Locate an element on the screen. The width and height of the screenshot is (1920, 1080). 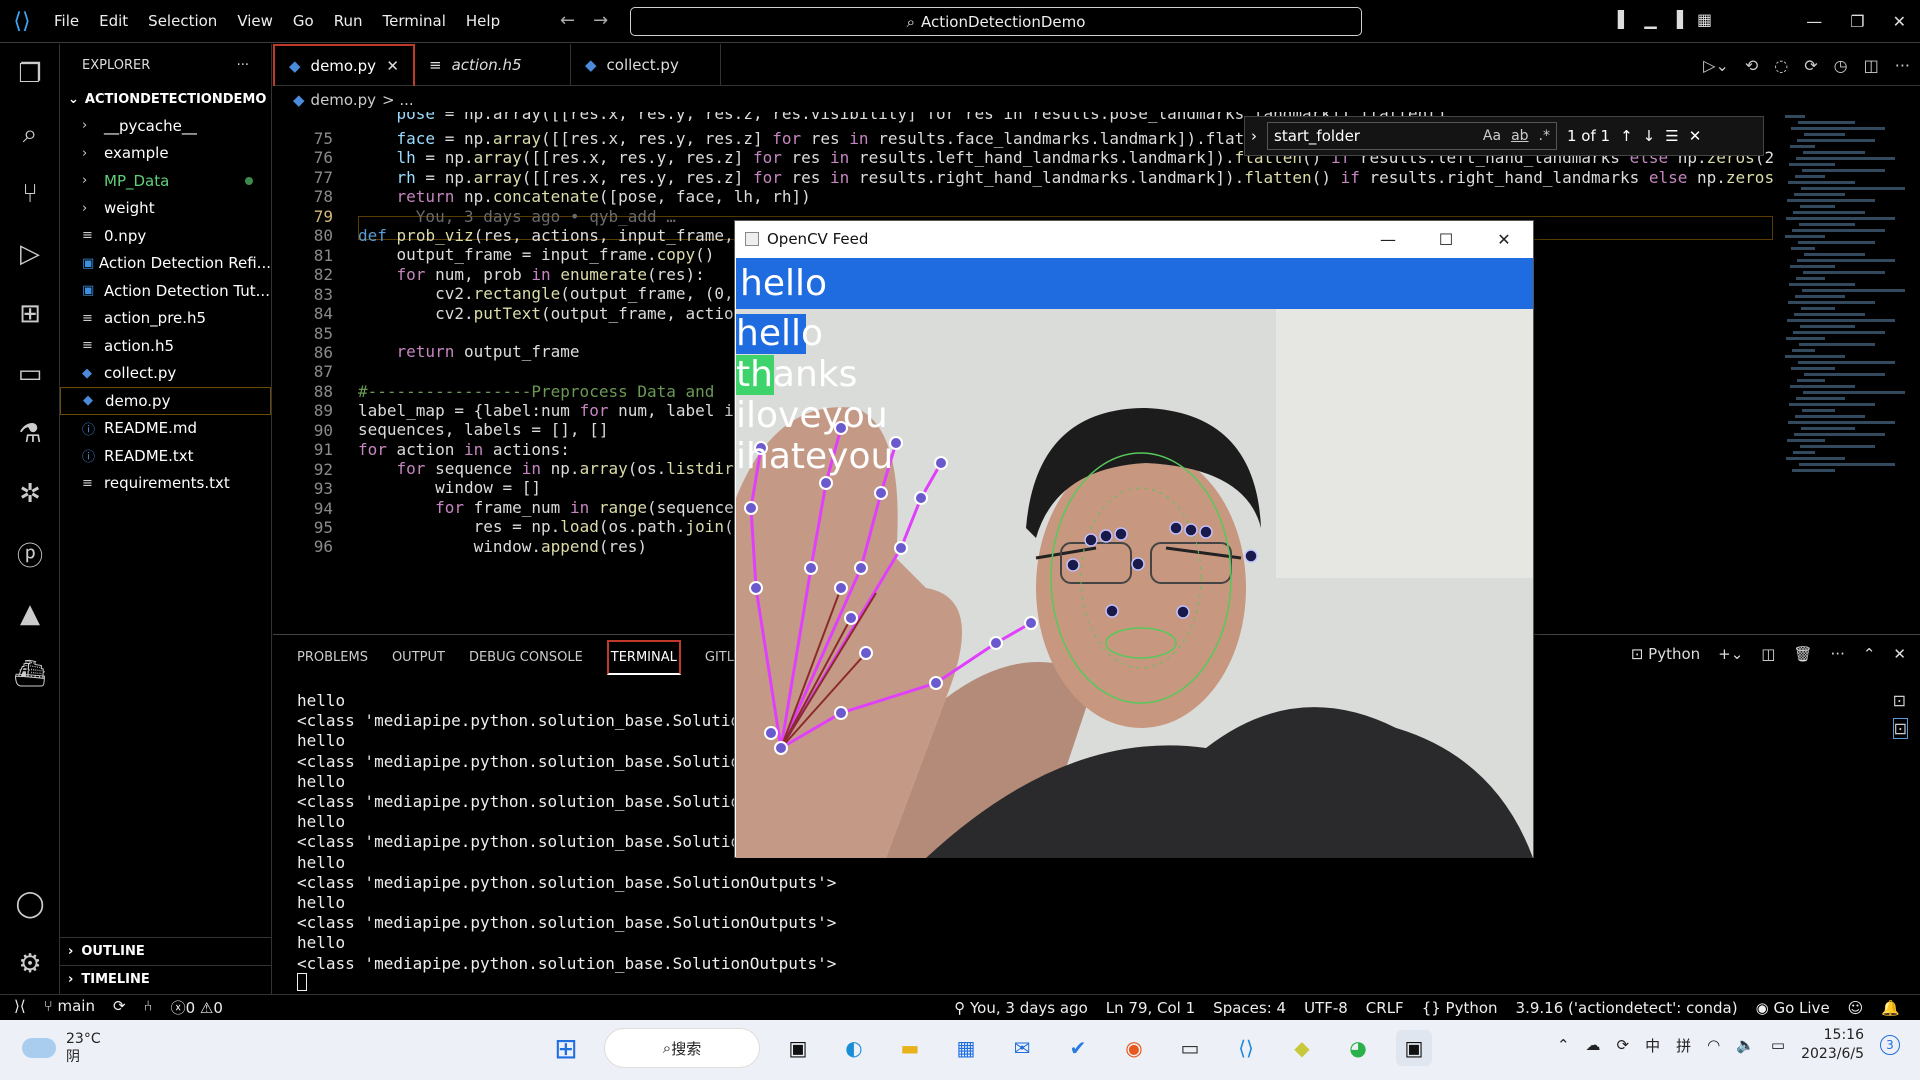
toggle-replace-icon: › is located at coordinates (1254, 136).